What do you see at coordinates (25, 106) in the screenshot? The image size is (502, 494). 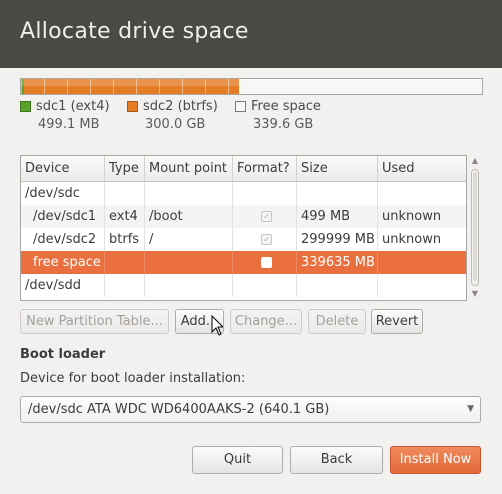 I see `legend-swatch-sdc1` at bounding box center [25, 106].